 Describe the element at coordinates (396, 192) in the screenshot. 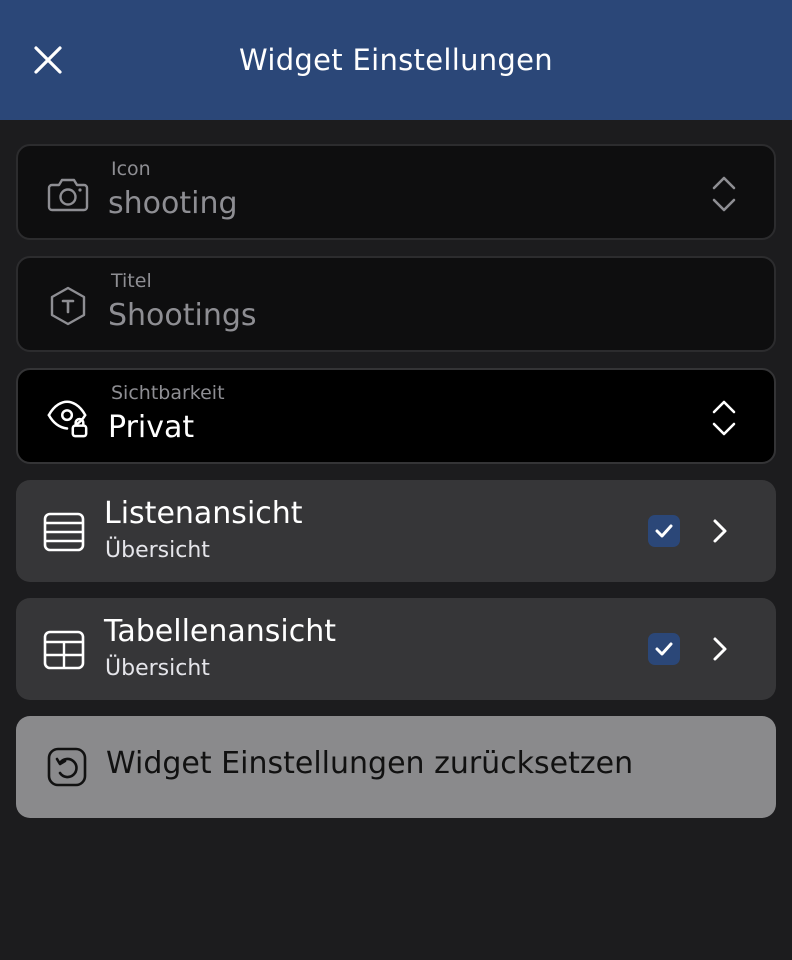

I see `icon-select-field: Icon shooting` at that location.